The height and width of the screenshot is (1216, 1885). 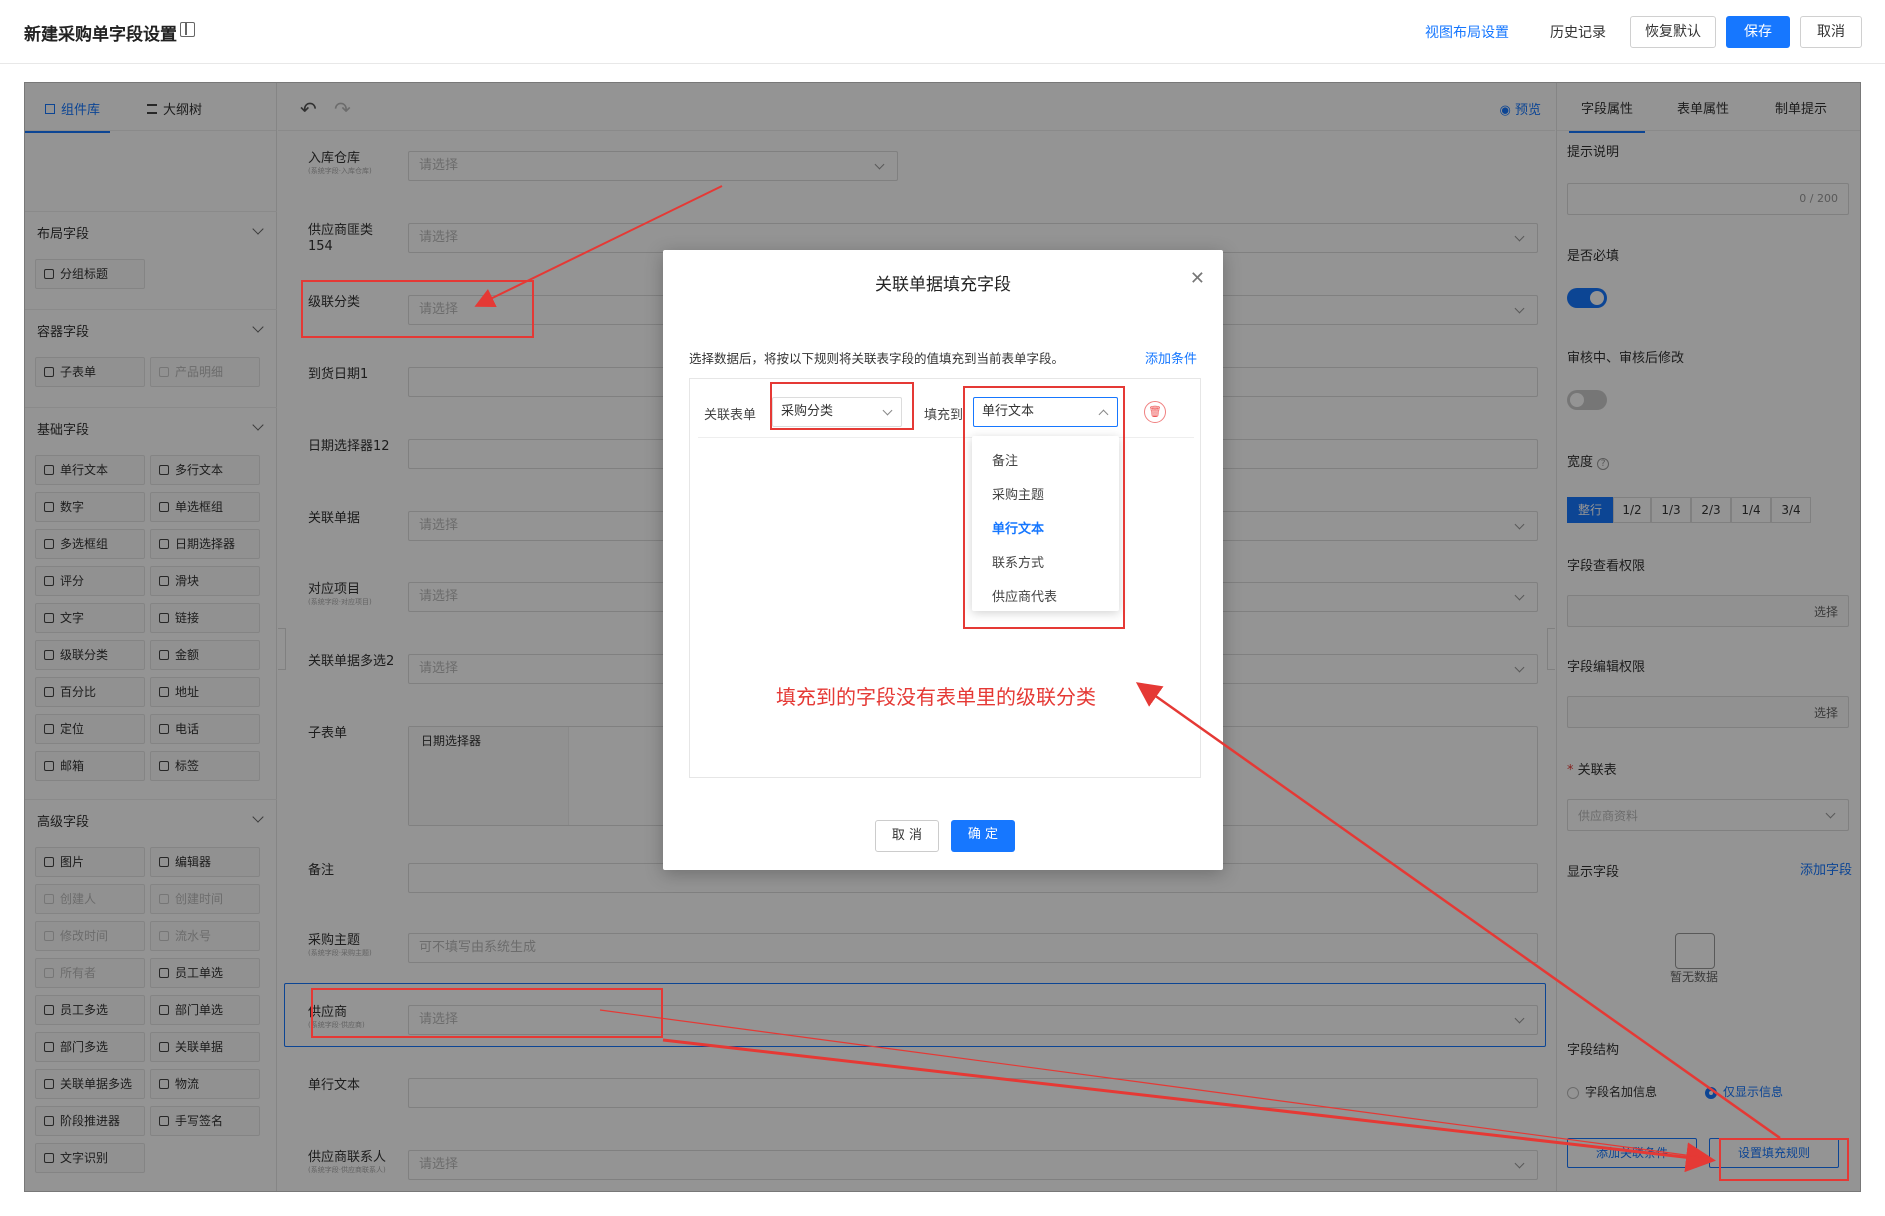 I want to click on field-input: 可不填写由系统生成, so click(x=973, y=948).